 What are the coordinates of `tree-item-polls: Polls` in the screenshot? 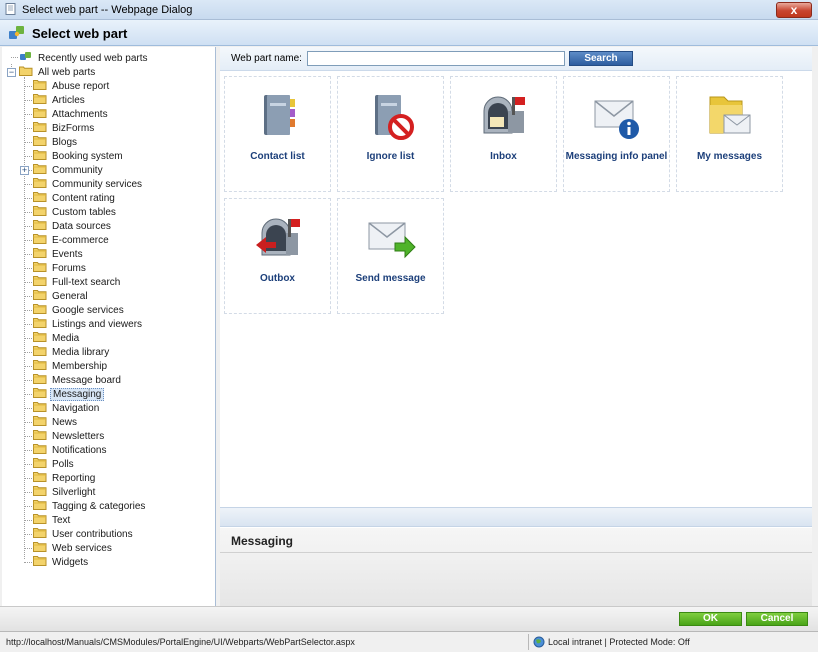 It's located at (54, 464).